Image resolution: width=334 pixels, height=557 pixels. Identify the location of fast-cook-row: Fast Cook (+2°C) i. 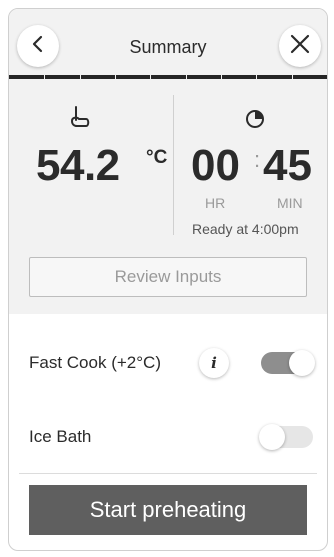
(168, 364).